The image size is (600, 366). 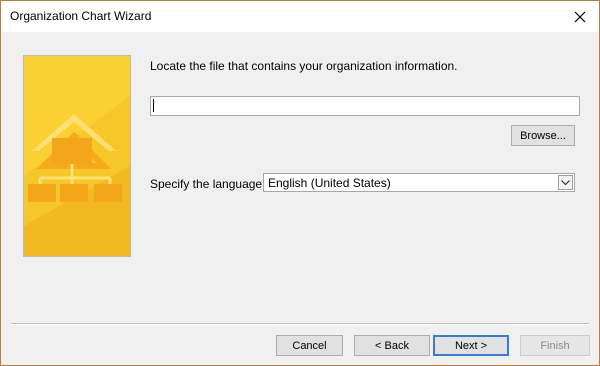 What do you see at coordinates (329, 183) in the screenshot?
I see `language-selected-value: English (United States)` at bounding box center [329, 183].